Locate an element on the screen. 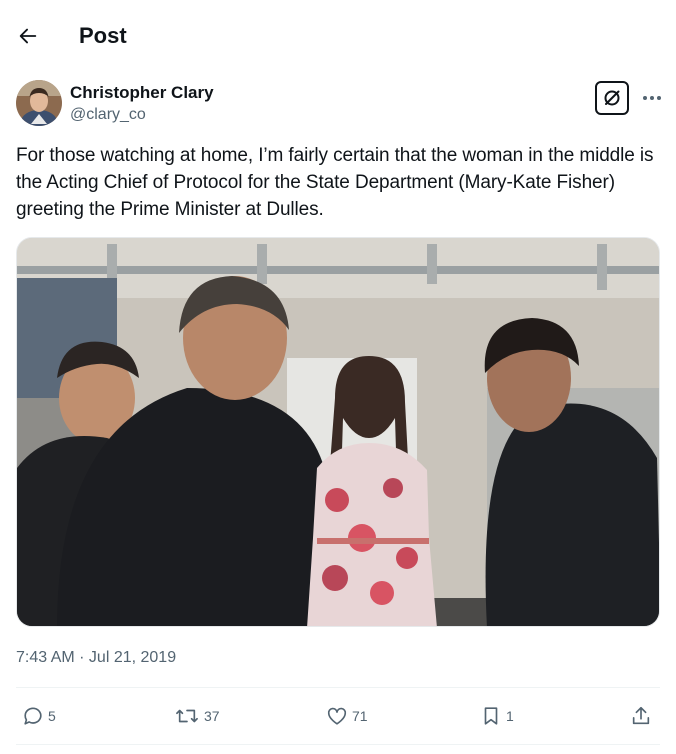  reply-count: 5 is located at coordinates (52, 716).